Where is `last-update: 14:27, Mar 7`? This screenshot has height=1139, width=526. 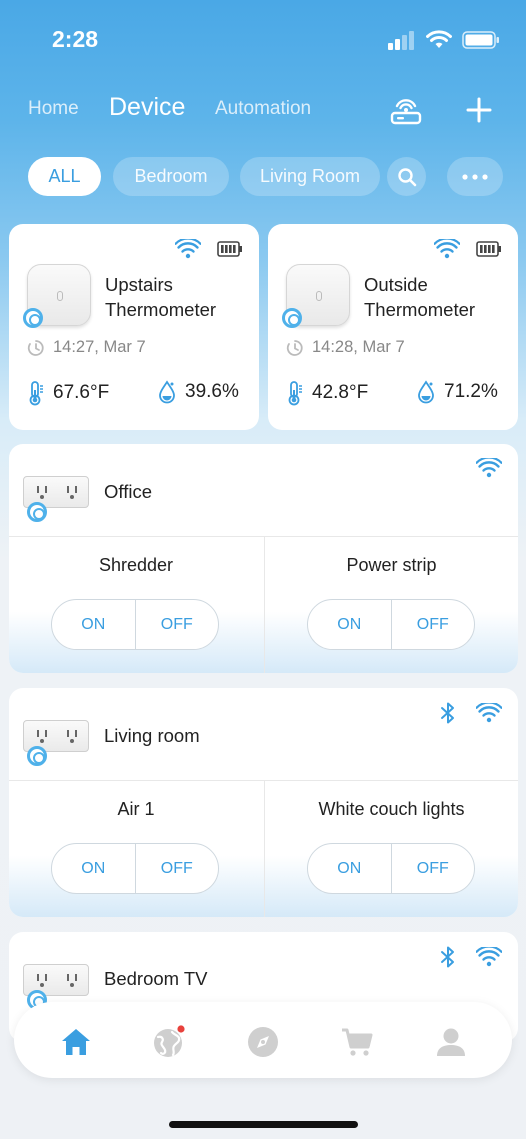
last-update: 14:27, Mar 7 is located at coordinates (86, 347).